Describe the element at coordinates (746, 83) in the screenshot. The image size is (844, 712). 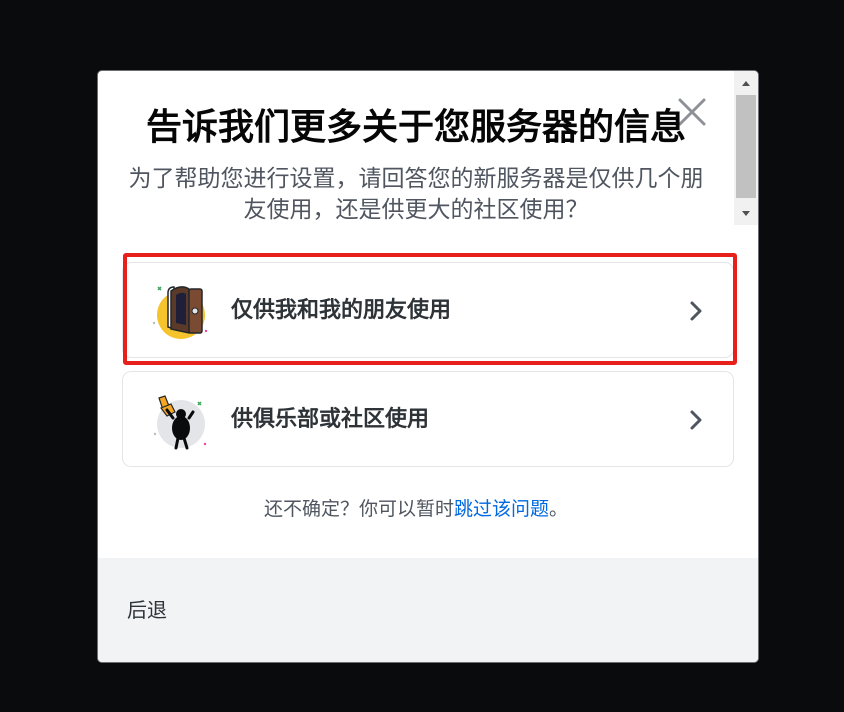
I see `scroll-up-arrow-icon` at that location.